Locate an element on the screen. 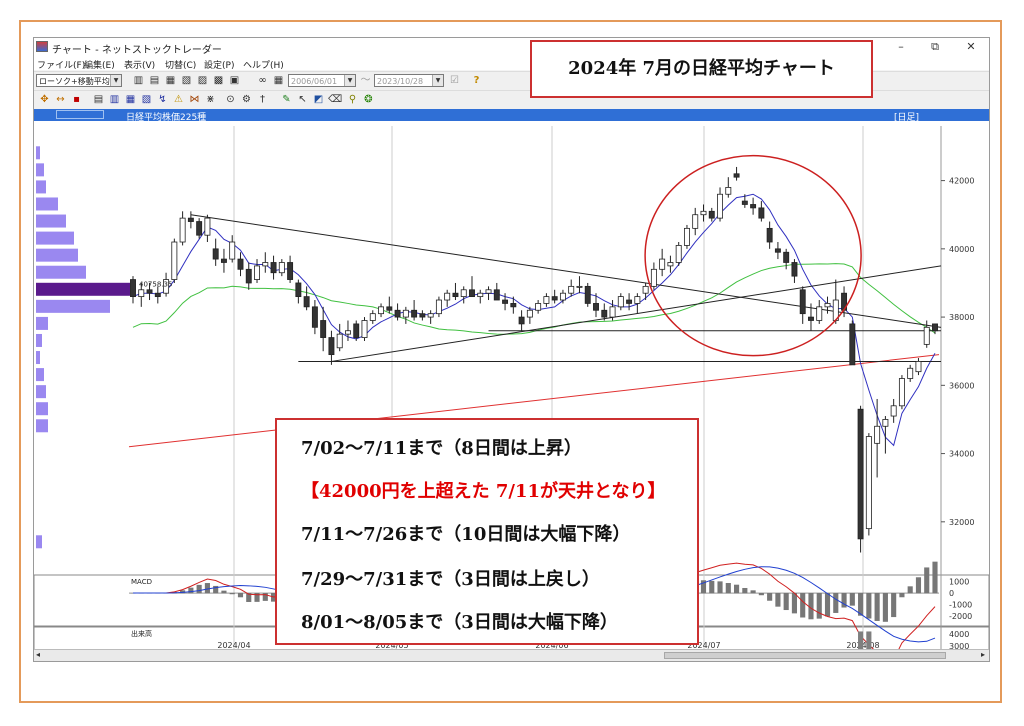 The width and height of the screenshot is (1024, 726). link-icon: ∞ is located at coordinates (262, 80).